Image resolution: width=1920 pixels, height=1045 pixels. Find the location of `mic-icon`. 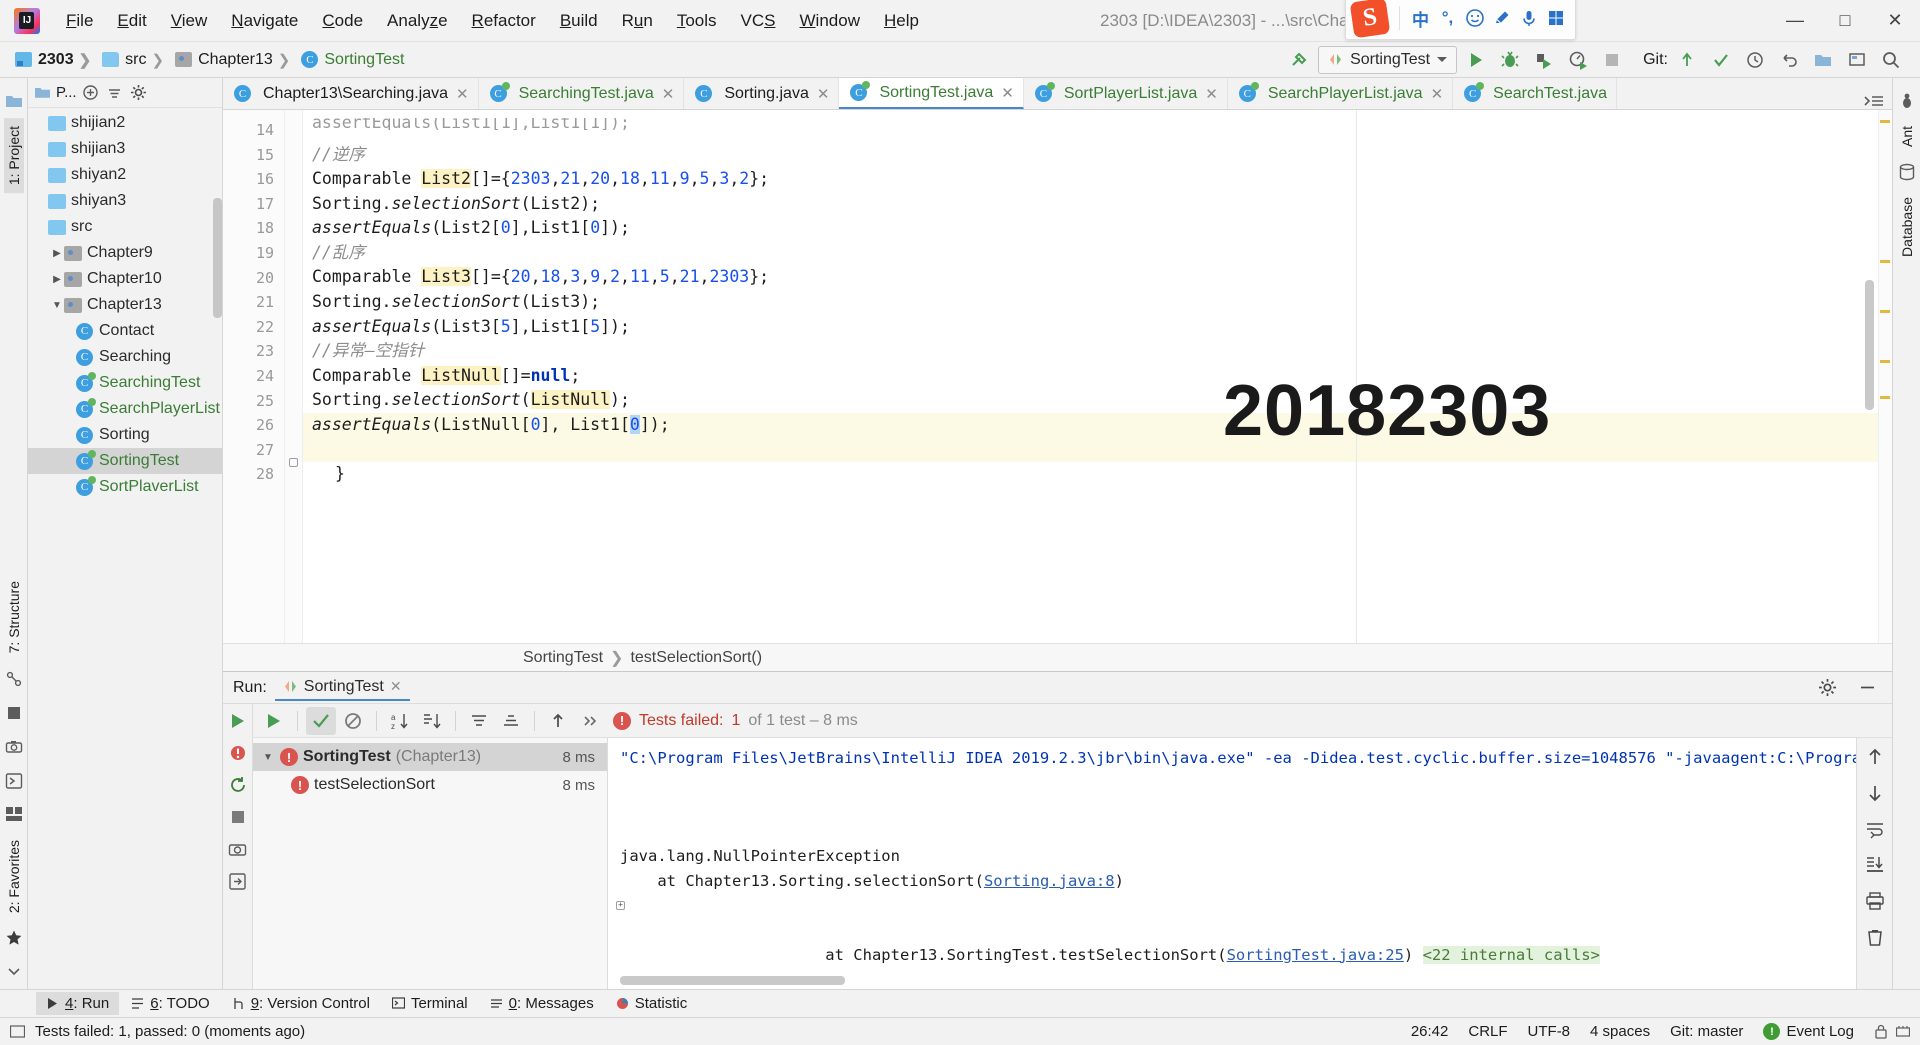

mic-icon is located at coordinates (1528, 18).